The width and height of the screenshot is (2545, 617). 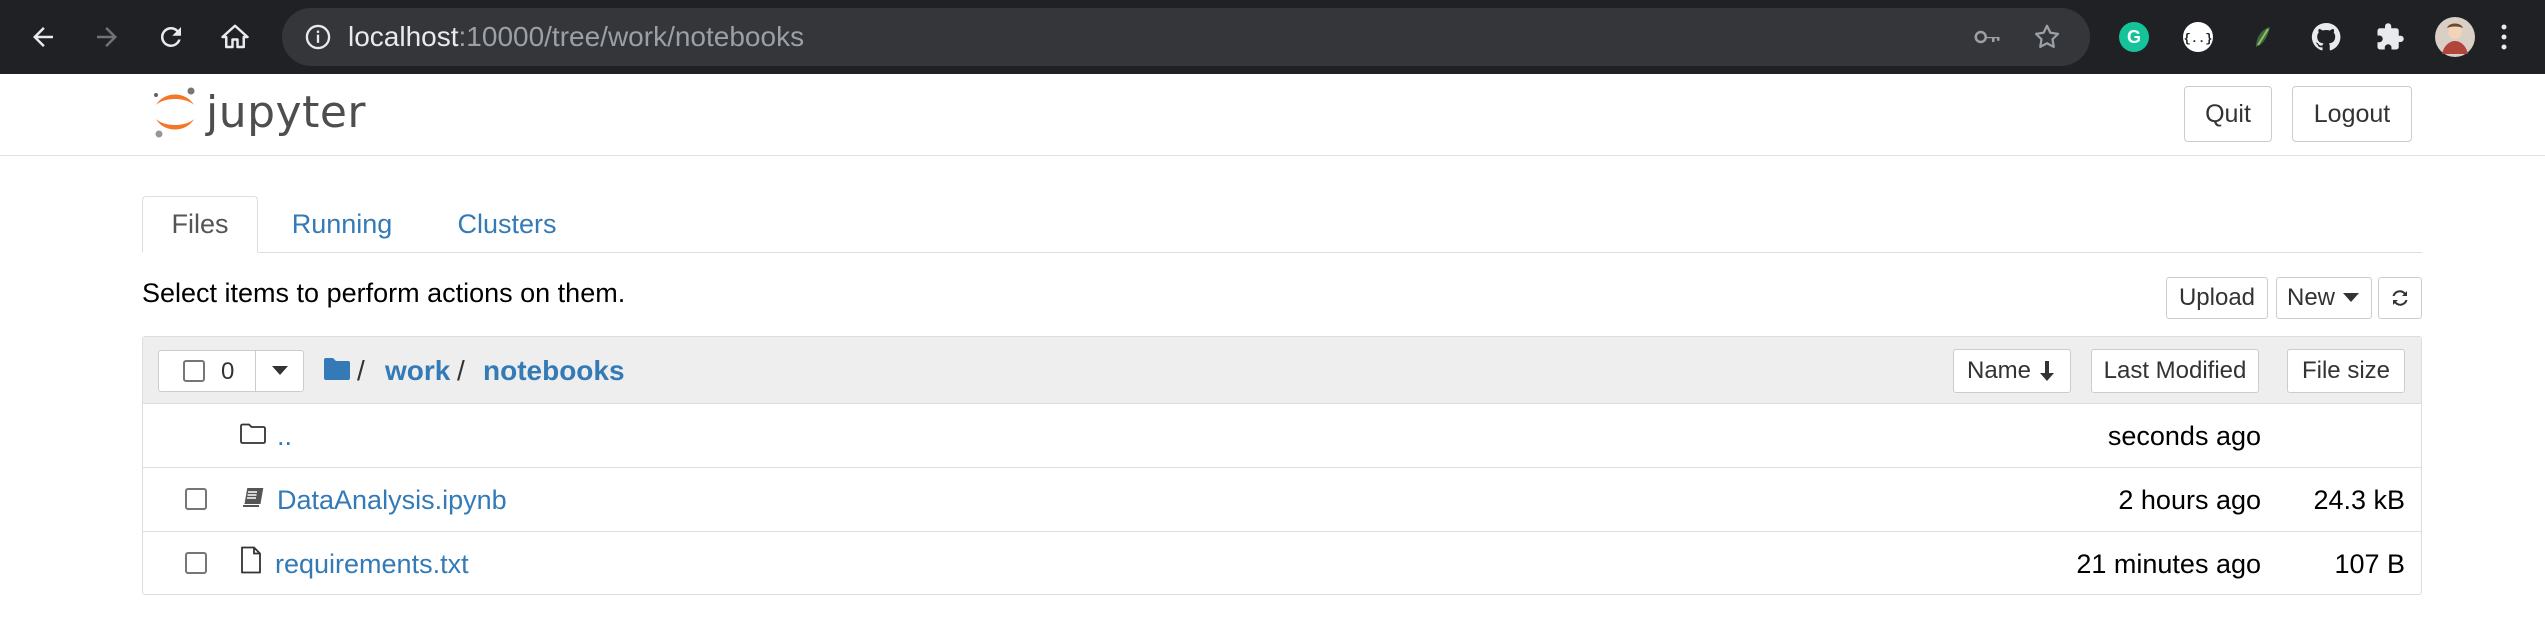 I want to click on select-dropdown-button, so click(x=280, y=371).